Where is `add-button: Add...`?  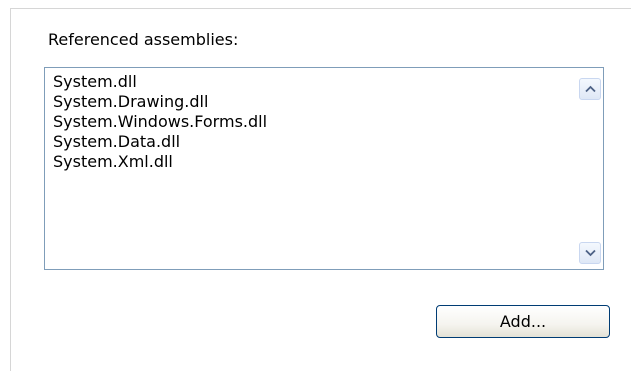
add-button: Add... is located at coordinates (523, 321).